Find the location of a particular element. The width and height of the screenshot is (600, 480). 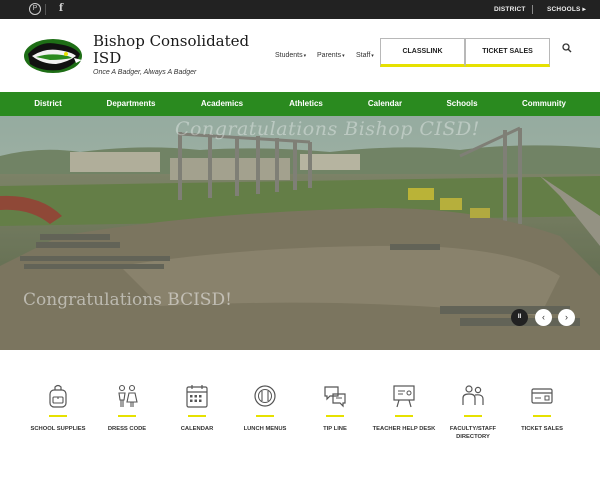

quicklink-school-supplies: SCHOOL SUPPLIES is located at coordinates (58, 408).